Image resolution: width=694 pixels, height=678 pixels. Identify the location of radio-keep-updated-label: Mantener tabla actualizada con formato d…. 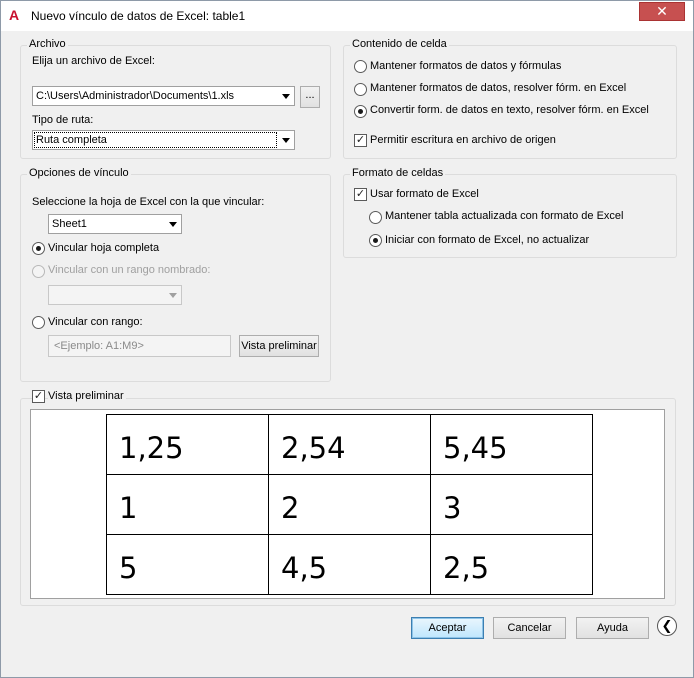
(504, 216).